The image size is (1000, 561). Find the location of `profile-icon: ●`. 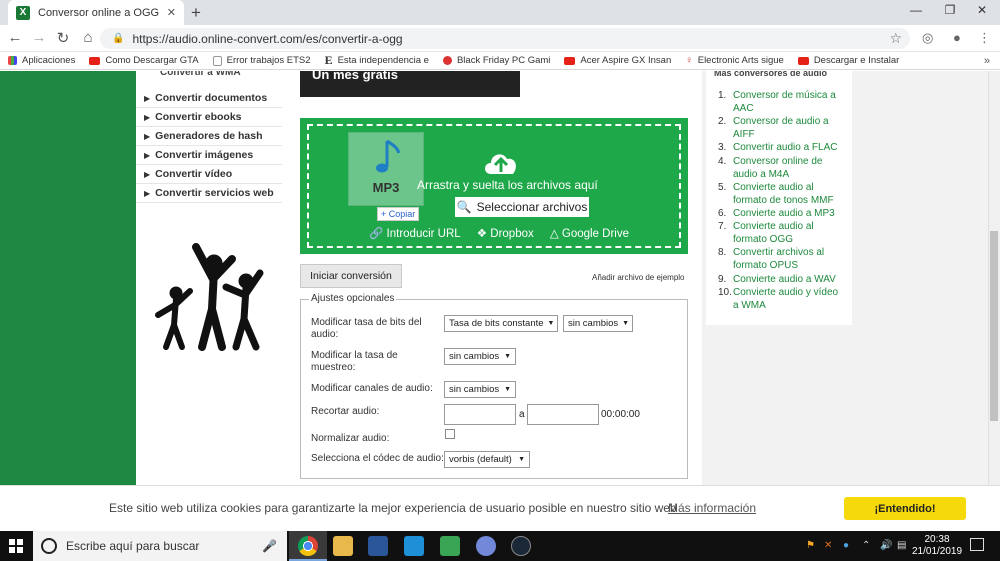

profile-icon: ● is located at coordinates (957, 37).